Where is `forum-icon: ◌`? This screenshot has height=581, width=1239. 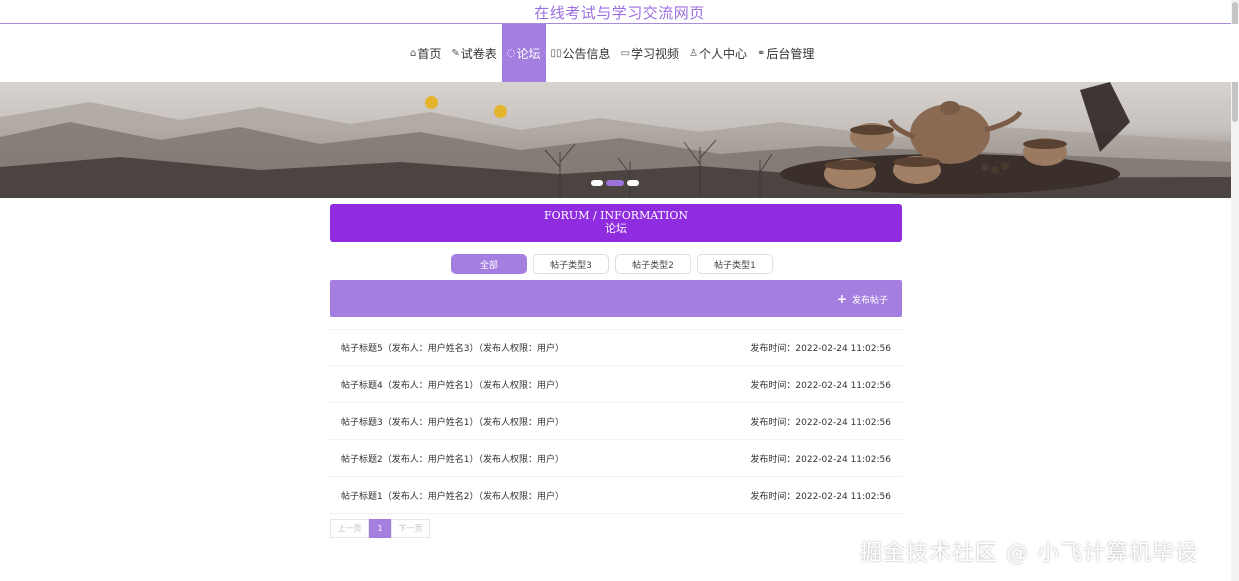
forum-icon: ◌ is located at coordinates (511, 53).